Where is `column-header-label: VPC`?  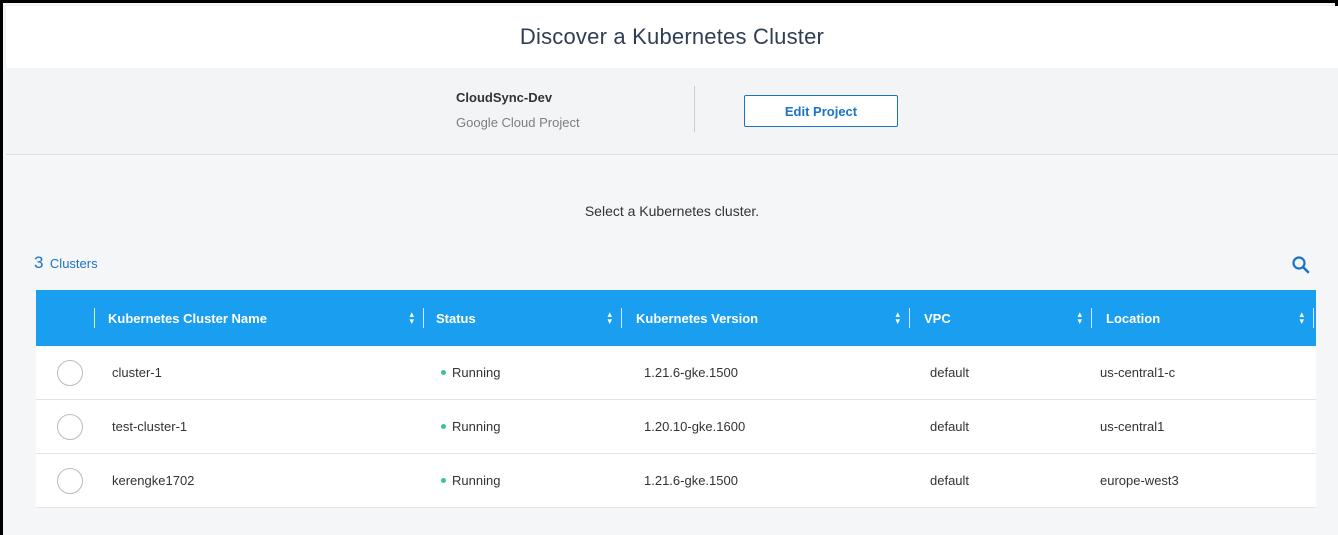 column-header-label: VPC is located at coordinates (937, 318).